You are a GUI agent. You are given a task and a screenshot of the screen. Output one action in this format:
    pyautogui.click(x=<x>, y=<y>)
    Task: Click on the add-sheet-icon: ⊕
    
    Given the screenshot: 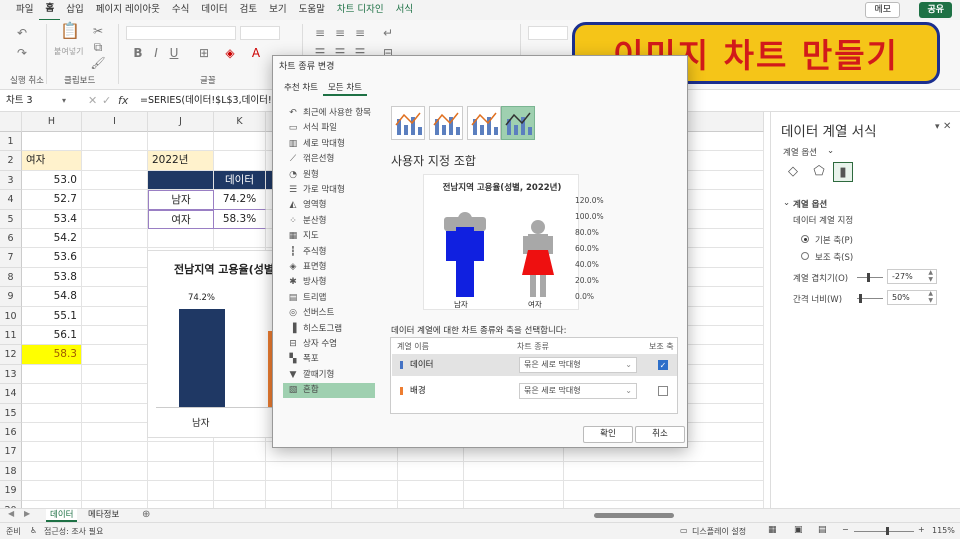 What is the action you would take?
    pyautogui.click(x=146, y=515)
    